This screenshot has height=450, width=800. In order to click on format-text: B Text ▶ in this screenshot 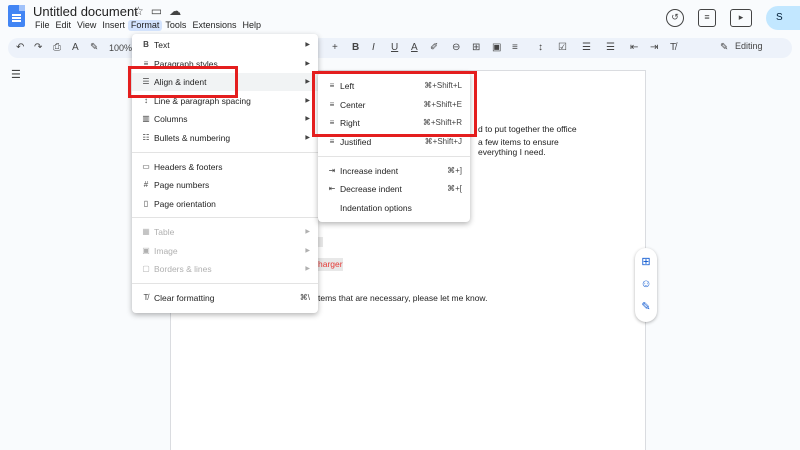, I will do `click(225, 45)`.